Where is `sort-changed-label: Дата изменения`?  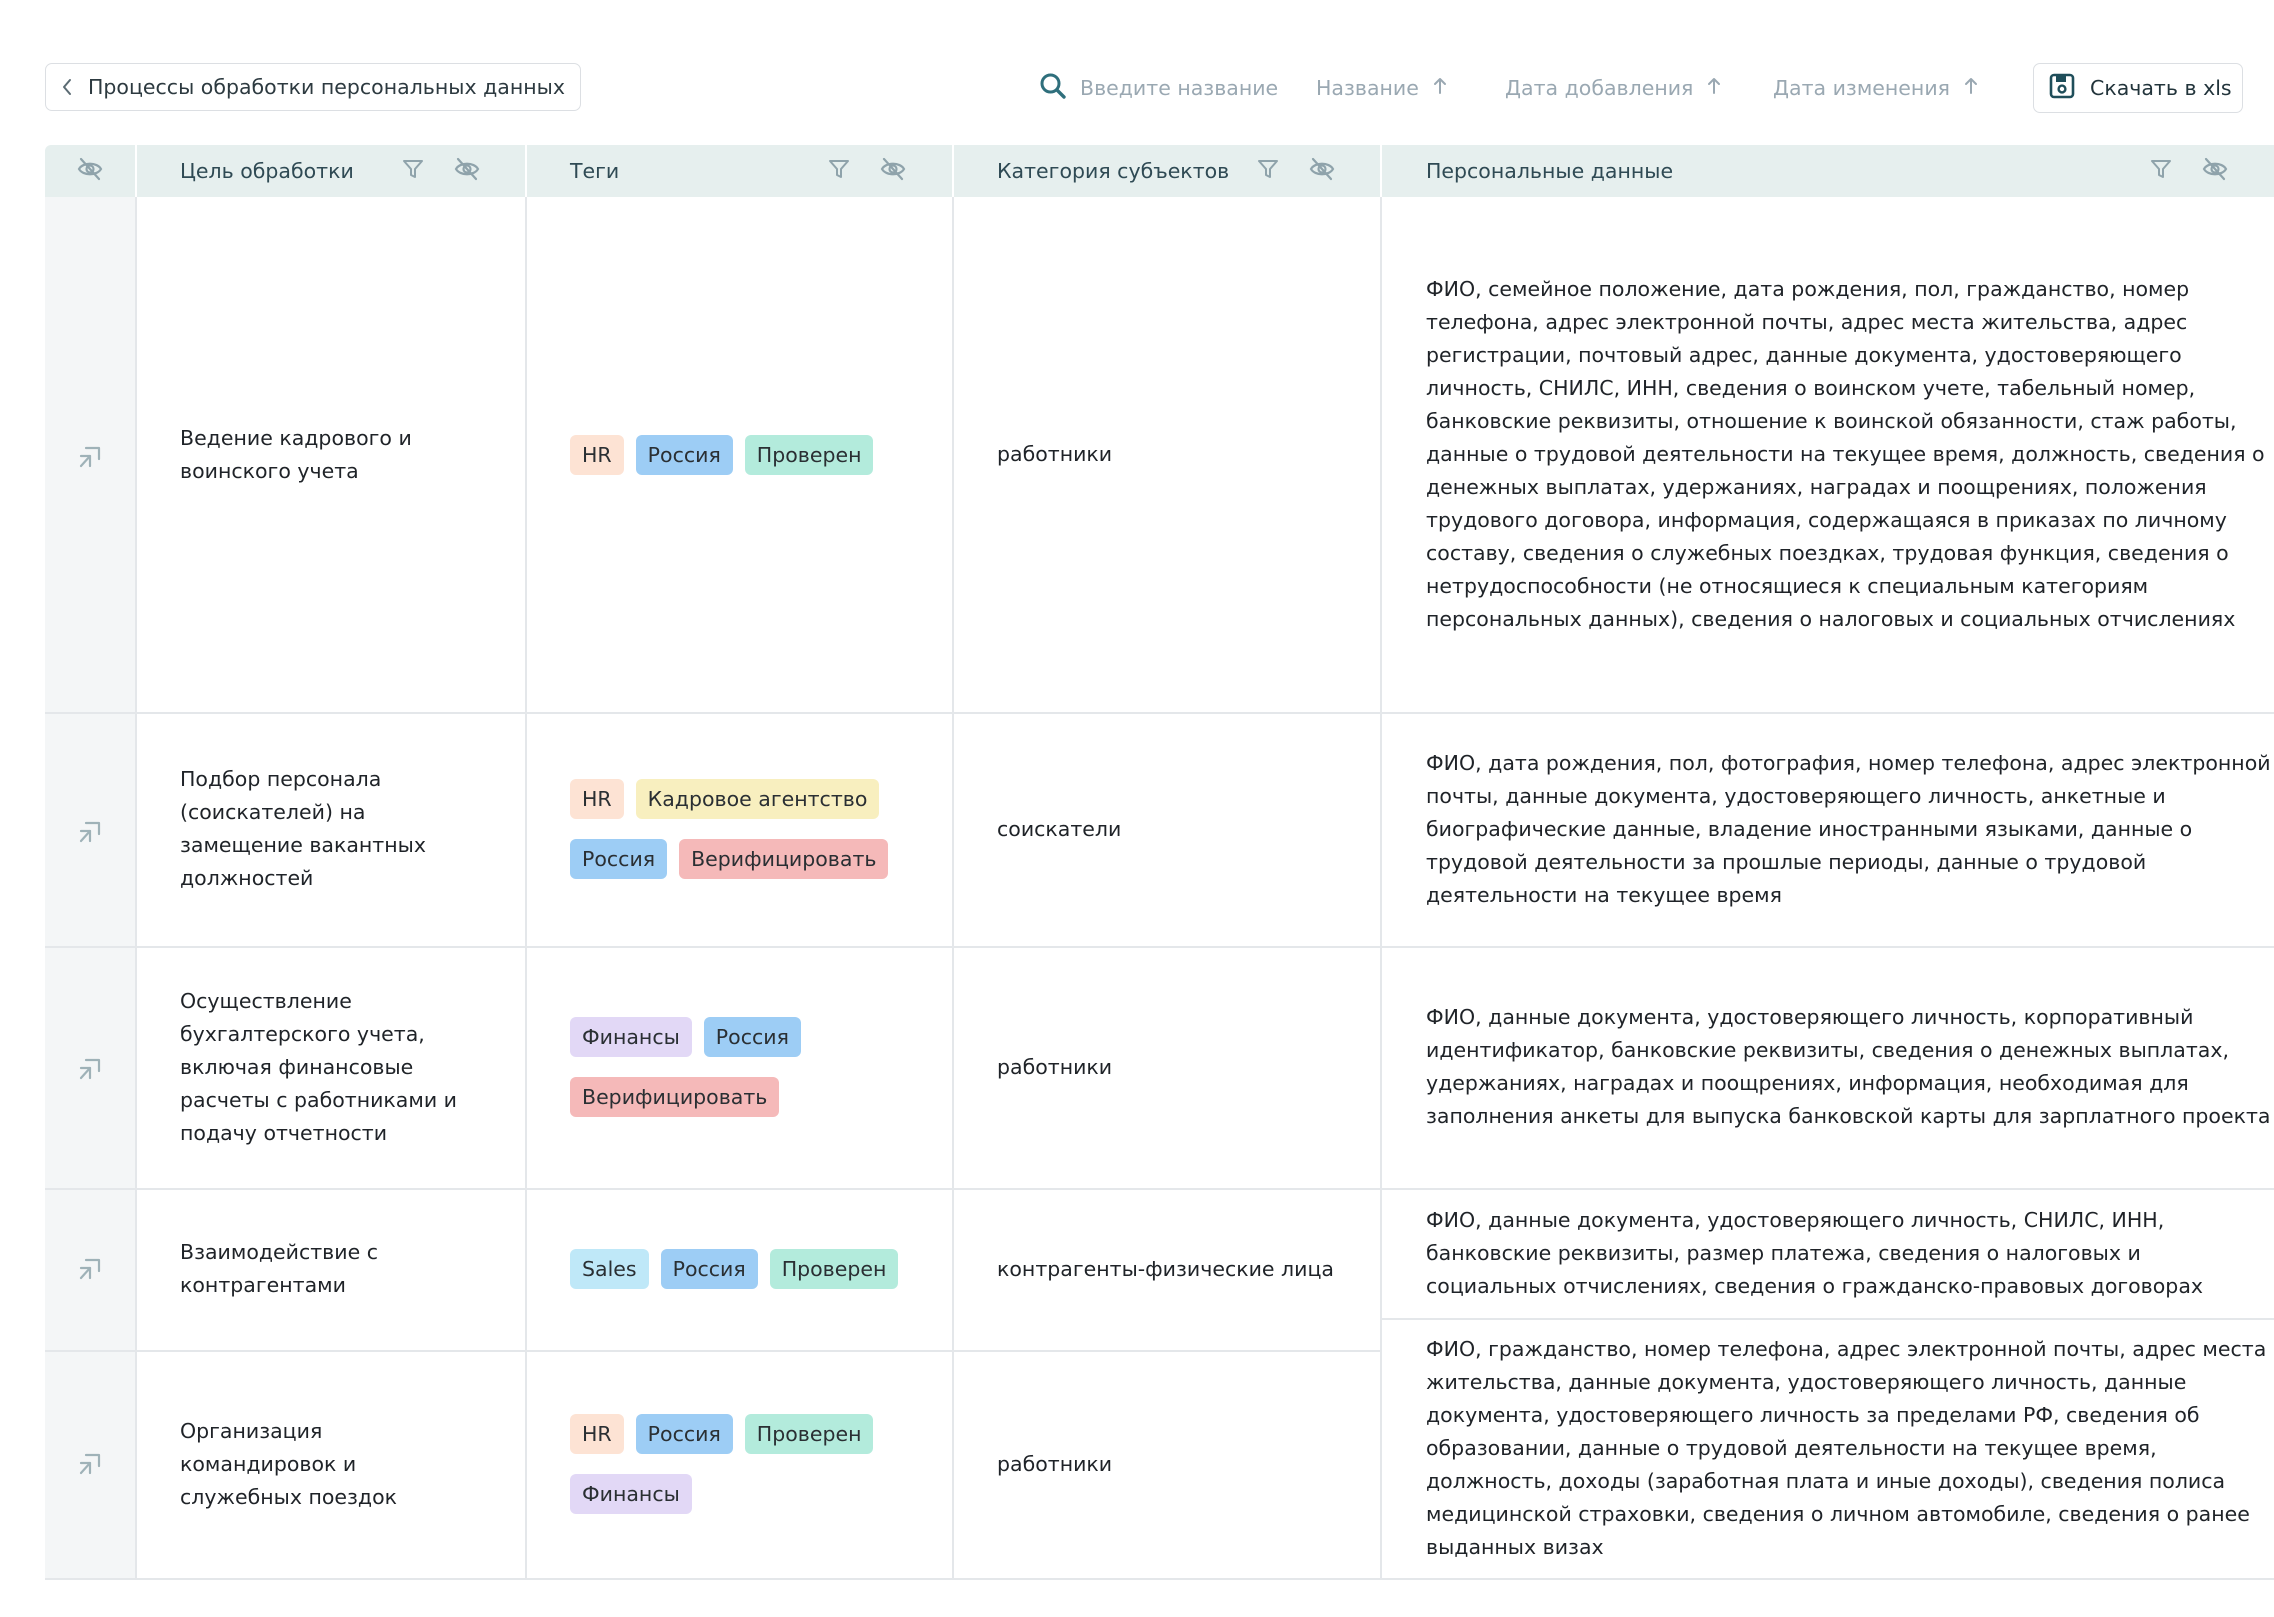
sort-changed-label: Дата изменения is located at coordinates (1861, 88).